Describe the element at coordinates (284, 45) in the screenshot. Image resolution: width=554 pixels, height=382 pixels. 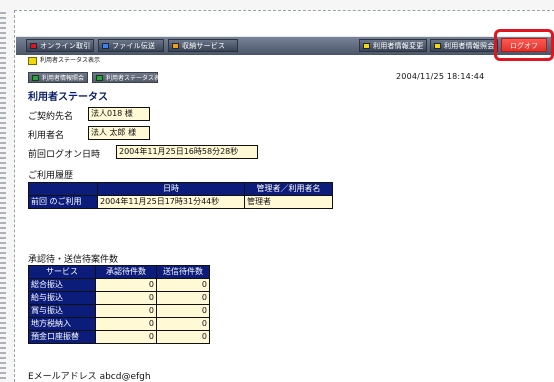
I see `top-toolbar: オンライン取引 ファイル伝送 収納サービス 利用者情報変更 利用者情報照会` at that location.